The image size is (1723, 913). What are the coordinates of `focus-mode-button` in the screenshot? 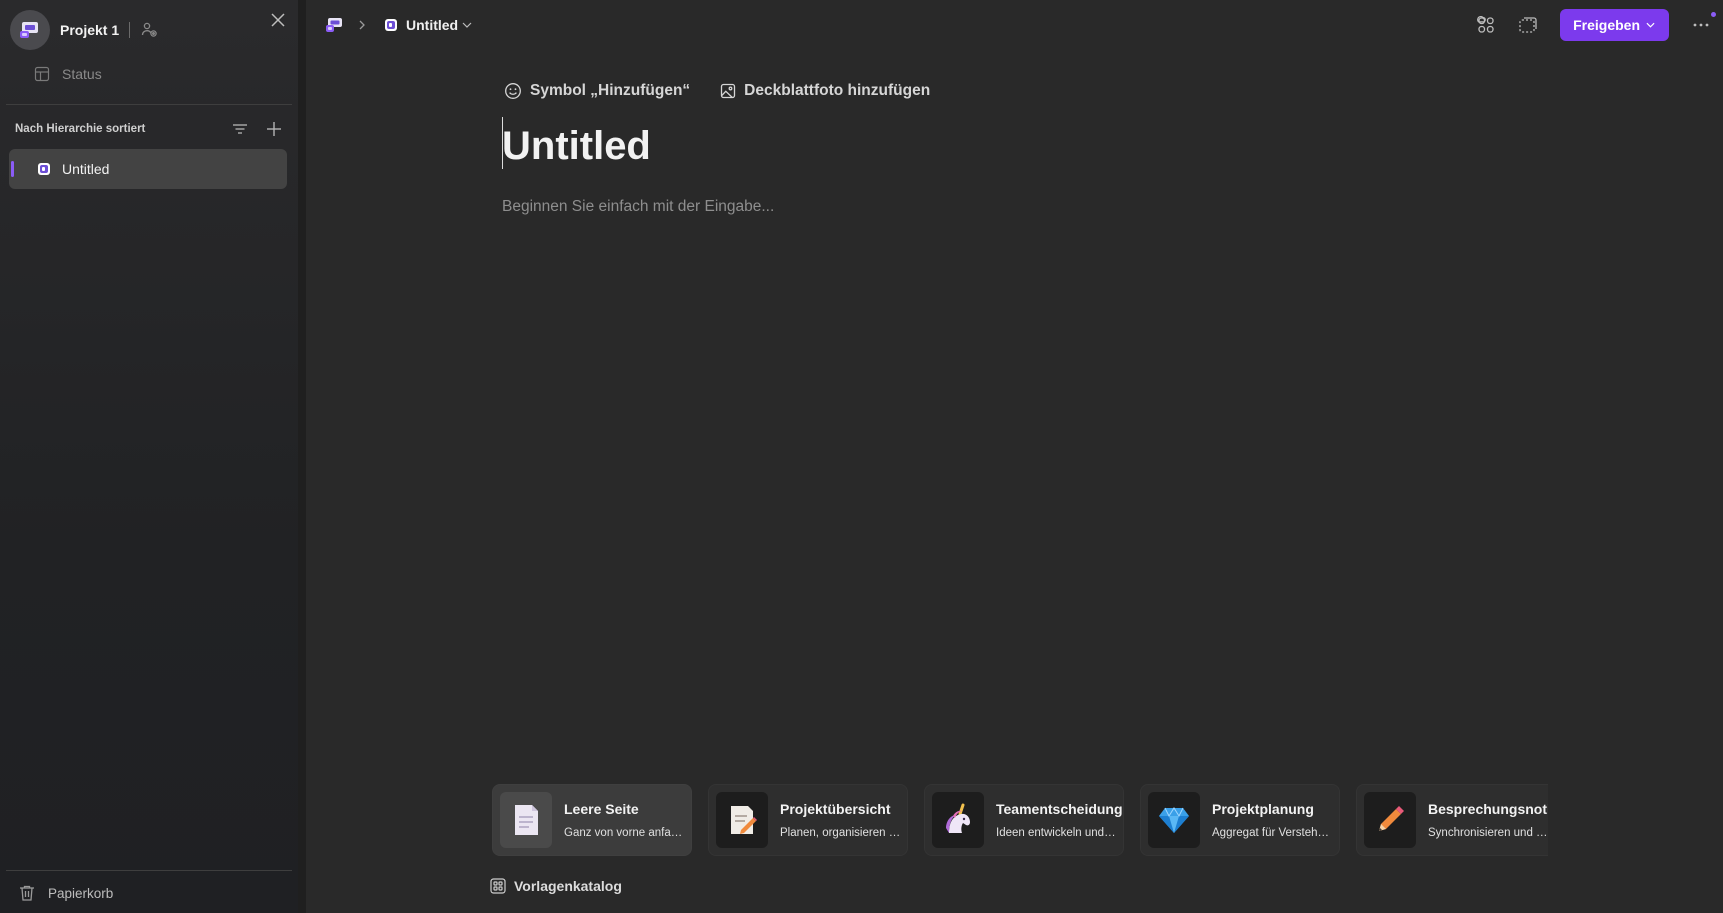 It's located at (1528, 25).